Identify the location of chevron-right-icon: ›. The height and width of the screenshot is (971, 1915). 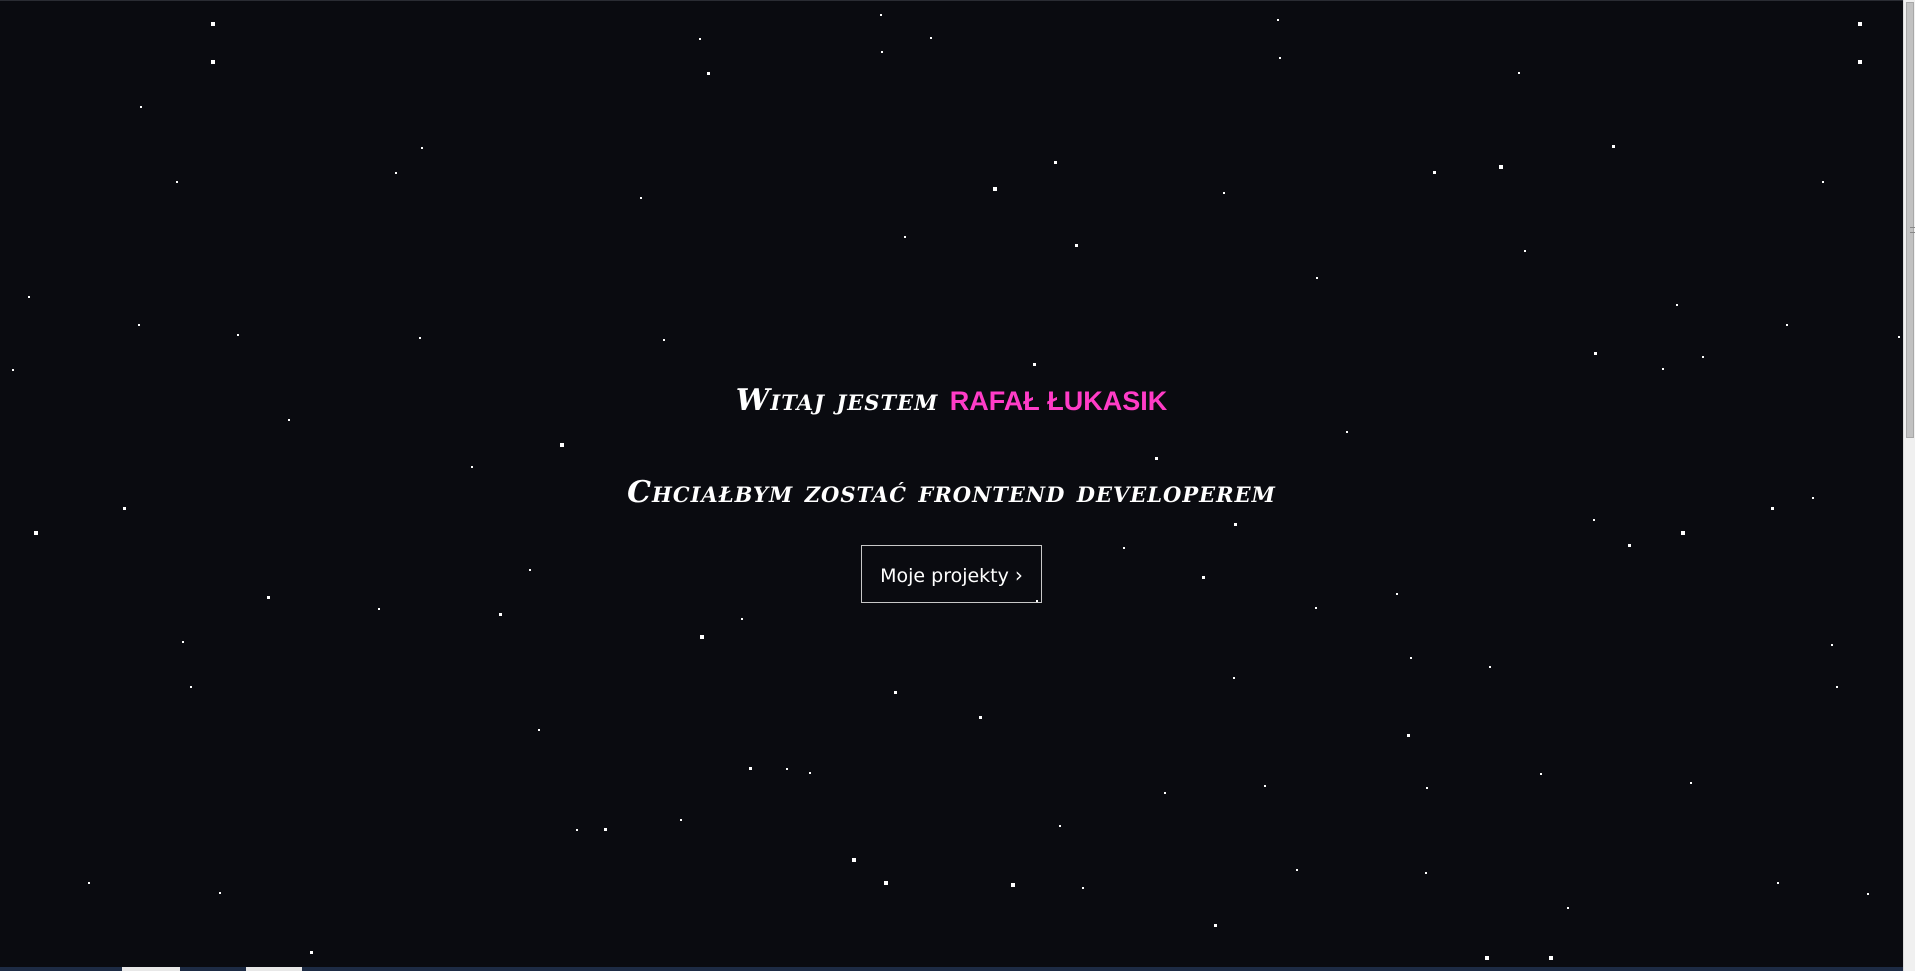
(1018, 575).